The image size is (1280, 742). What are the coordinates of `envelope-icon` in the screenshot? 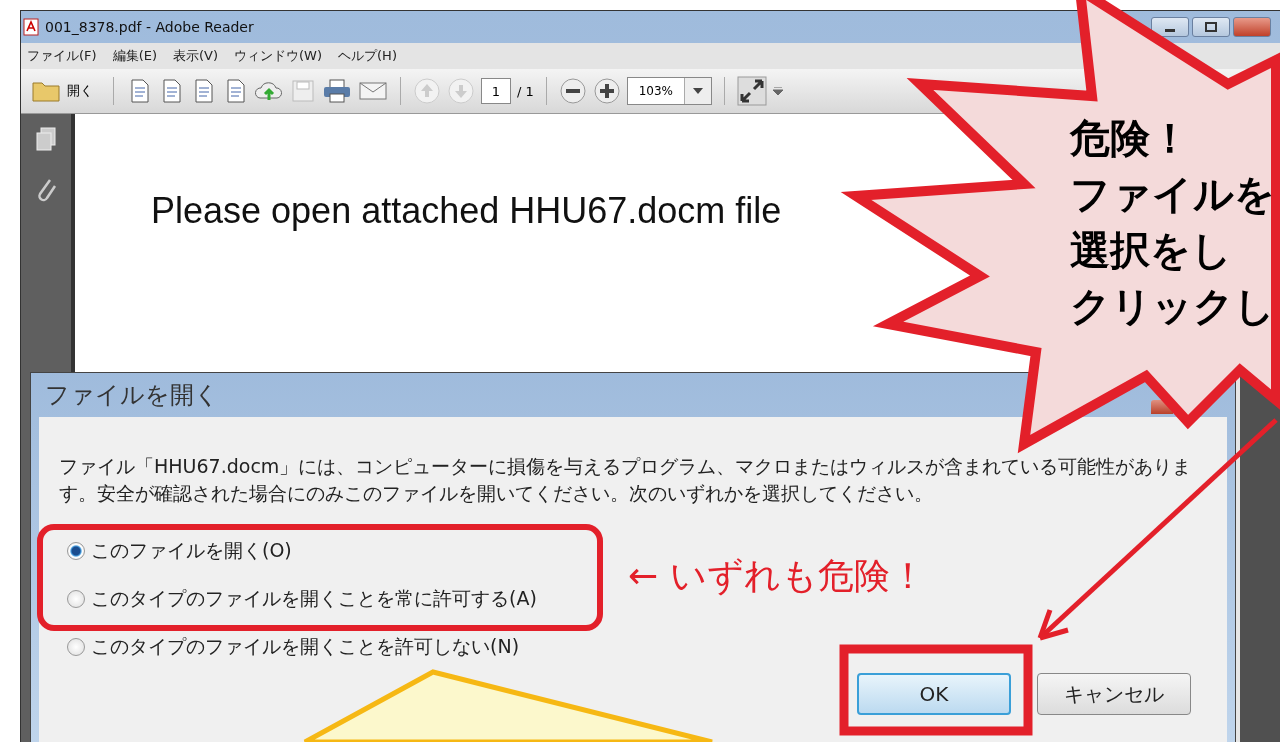 It's located at (373, 91).